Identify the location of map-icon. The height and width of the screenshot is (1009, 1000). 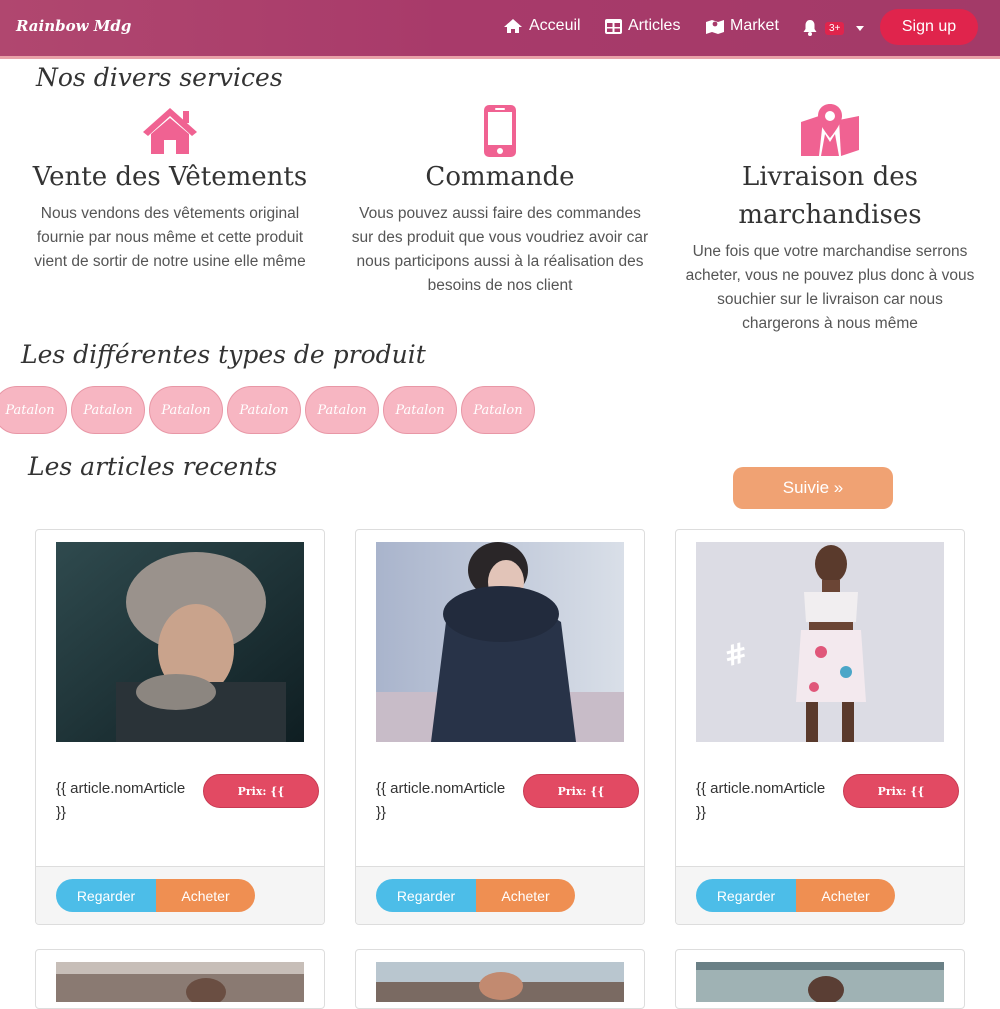
(715, 27).